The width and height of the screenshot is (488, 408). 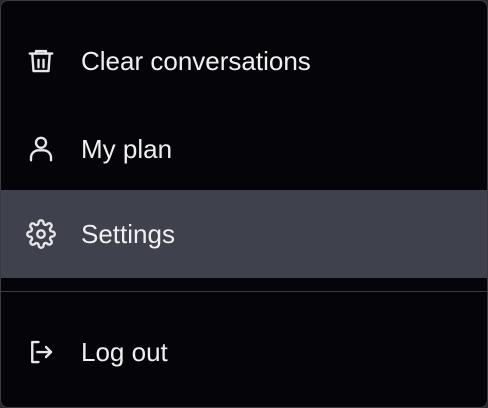 What do you see at coordinates (41, 149) in the screenshot?
I see `user-icon` at bounding box center [41, 149].